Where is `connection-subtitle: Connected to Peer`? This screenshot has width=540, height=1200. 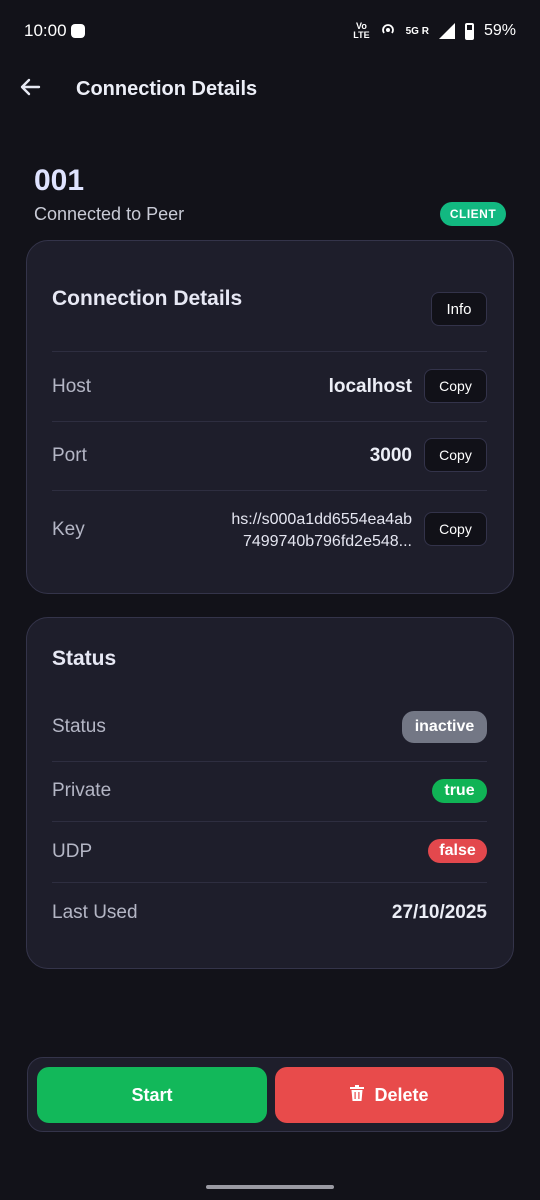 connection-subtitle: Connected to Peer is located at coordinates (109, 214).